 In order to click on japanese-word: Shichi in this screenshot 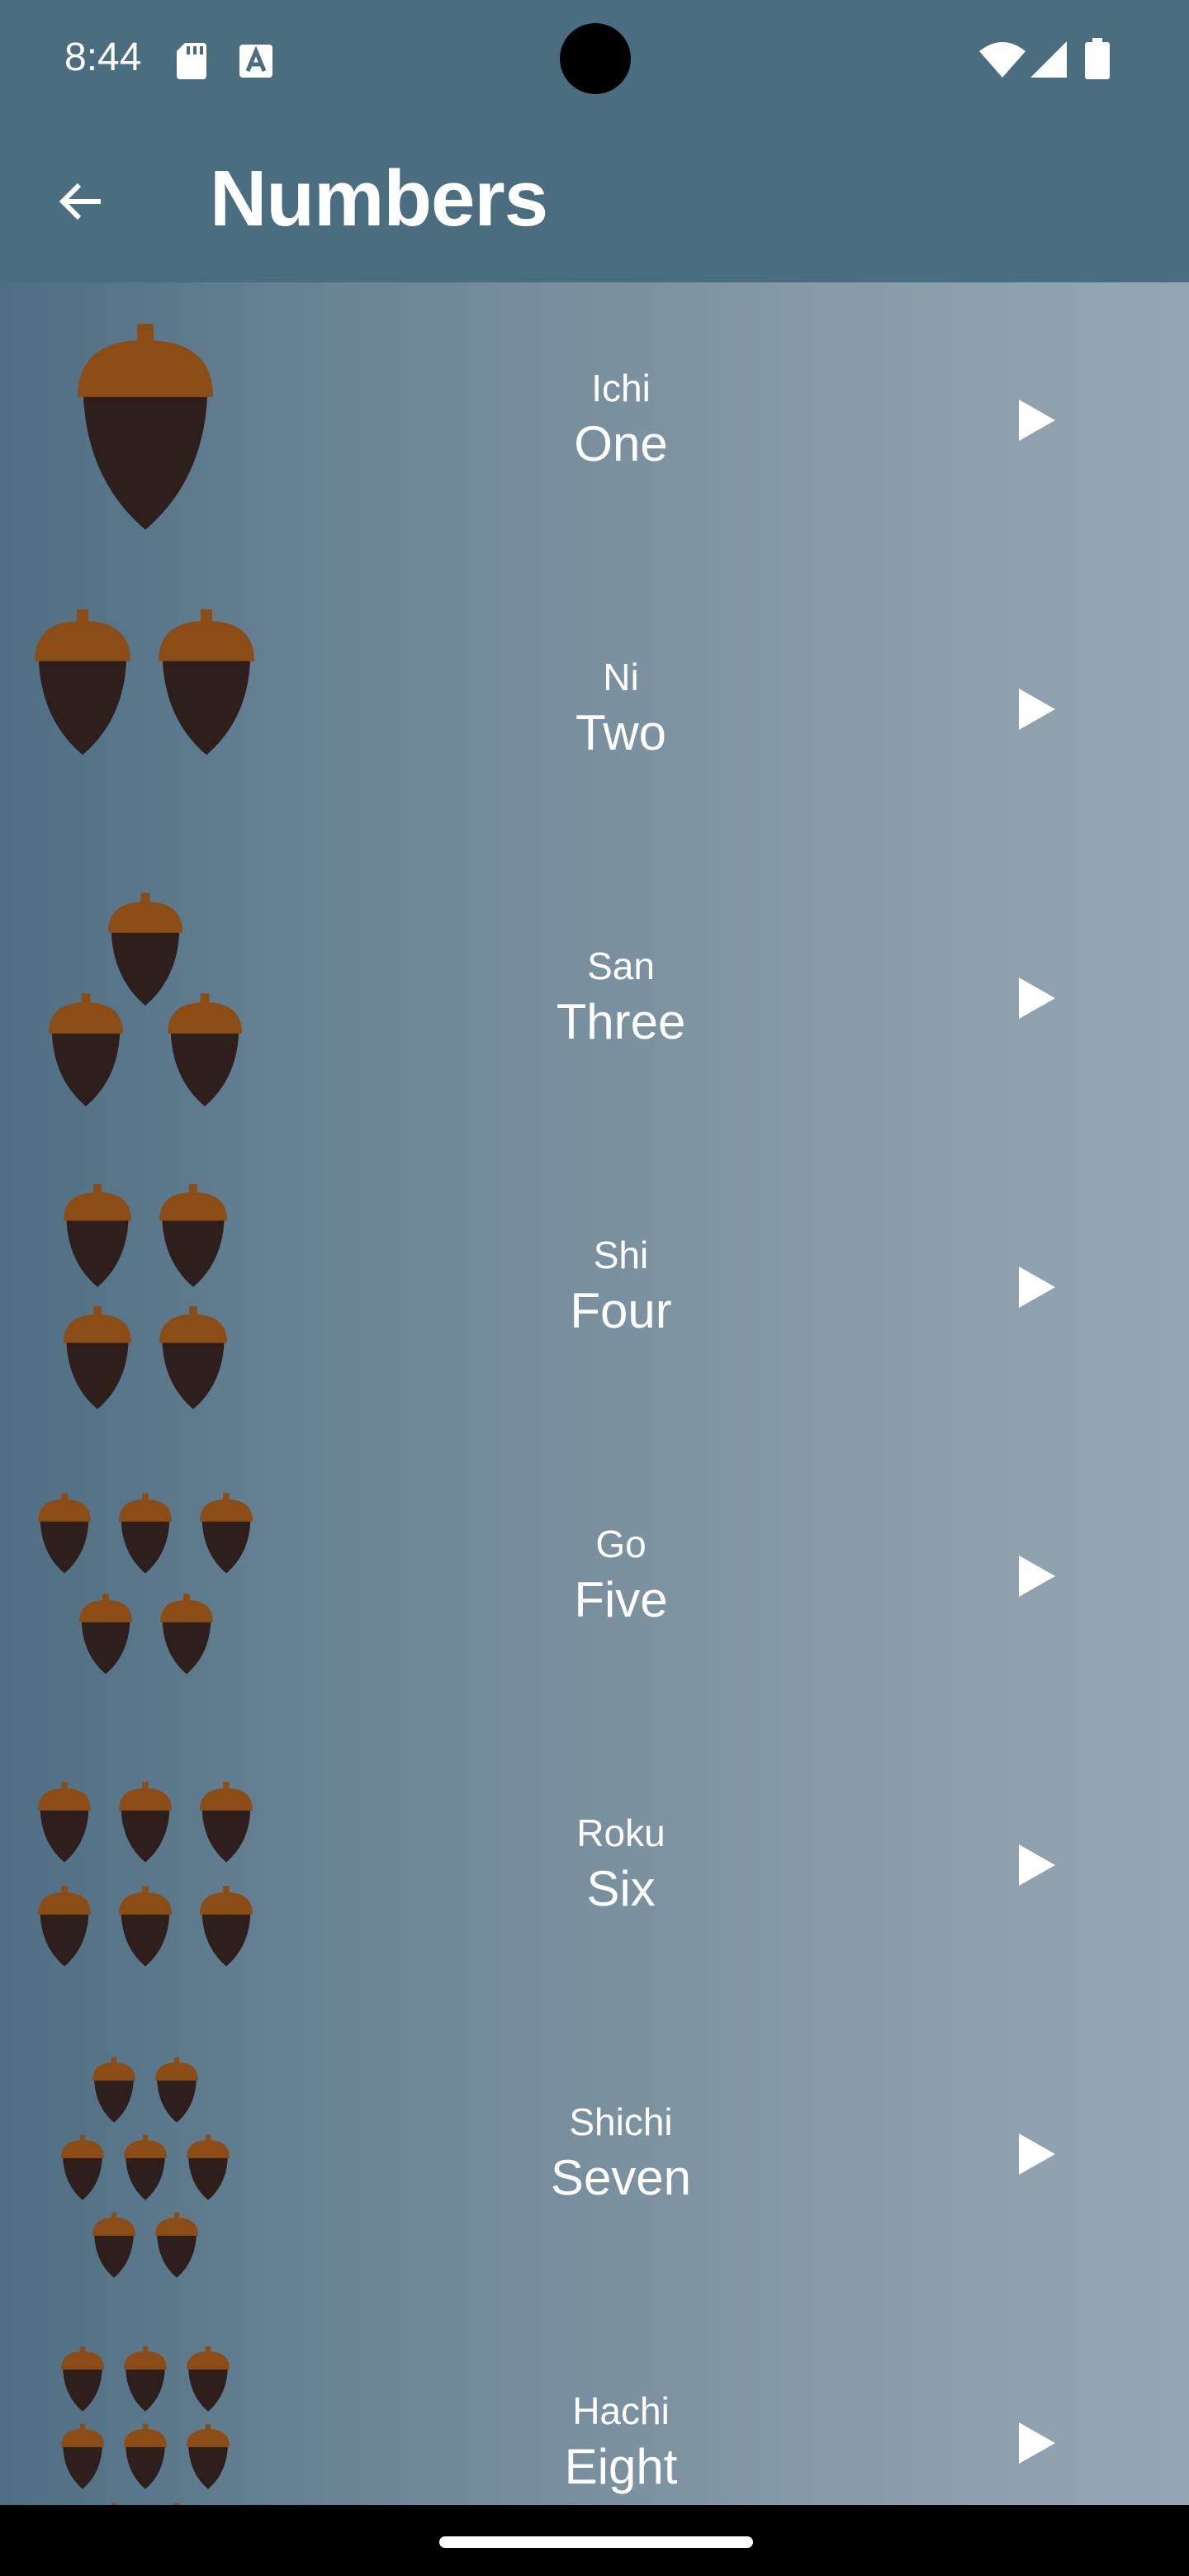, I will do `click(621, 2121)`.